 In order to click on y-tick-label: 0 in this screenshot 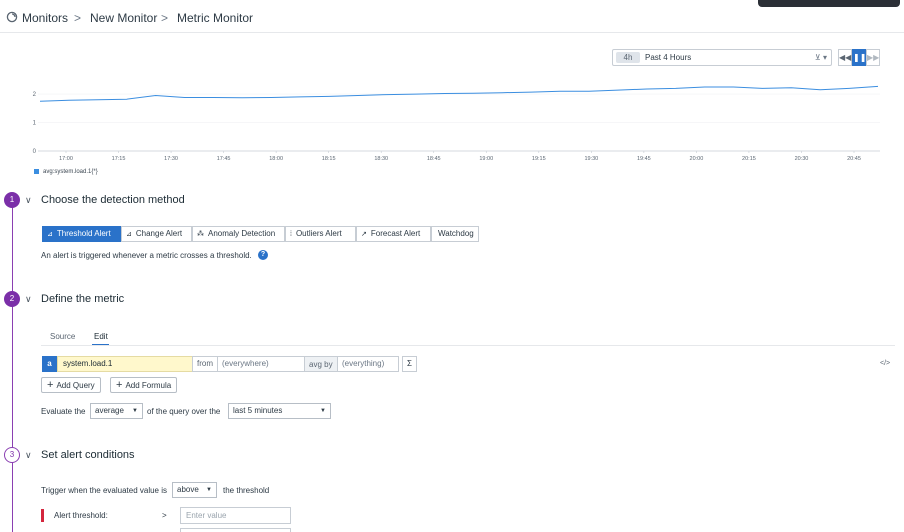, I will do `click(35, 152)`.